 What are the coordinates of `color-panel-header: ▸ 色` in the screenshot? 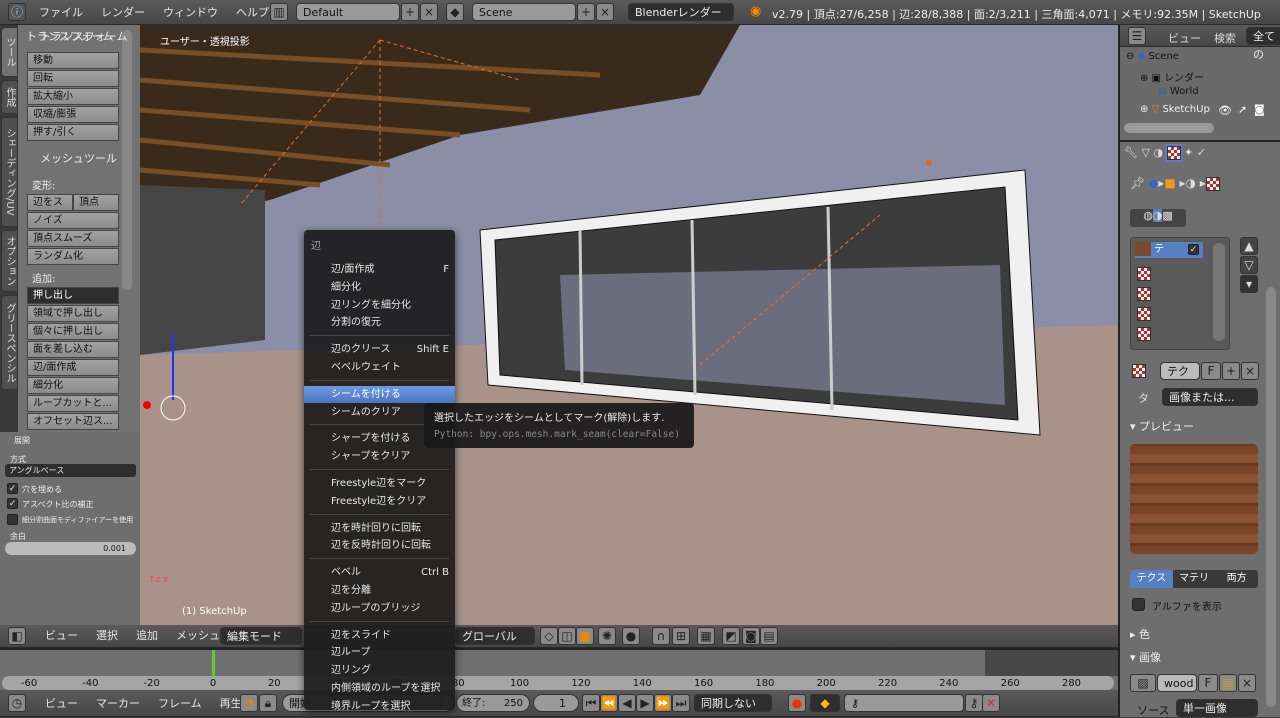 It's located at (1140, 634).